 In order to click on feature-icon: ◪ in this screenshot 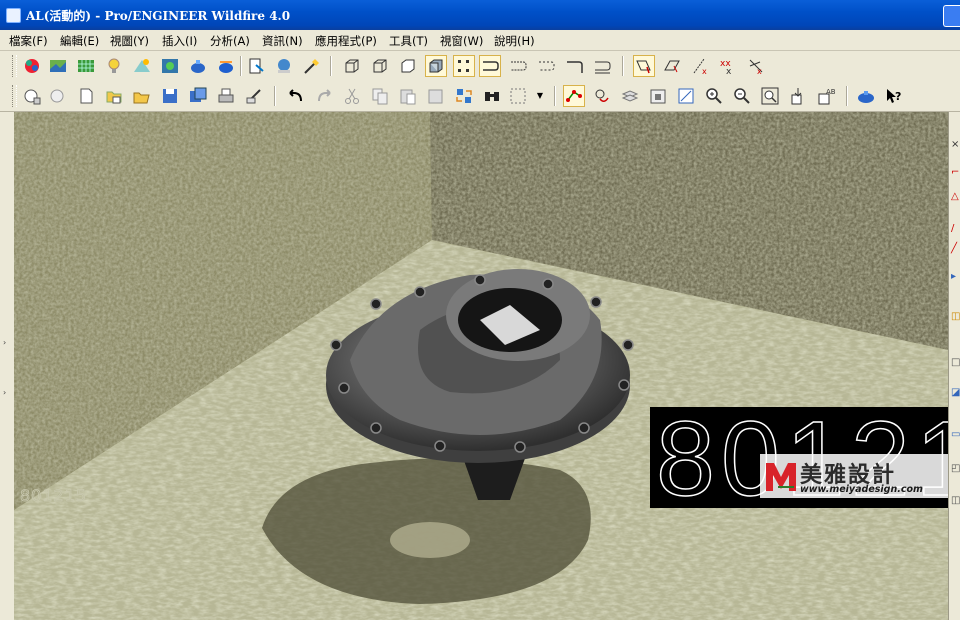, I will do `click(955, 393)`.